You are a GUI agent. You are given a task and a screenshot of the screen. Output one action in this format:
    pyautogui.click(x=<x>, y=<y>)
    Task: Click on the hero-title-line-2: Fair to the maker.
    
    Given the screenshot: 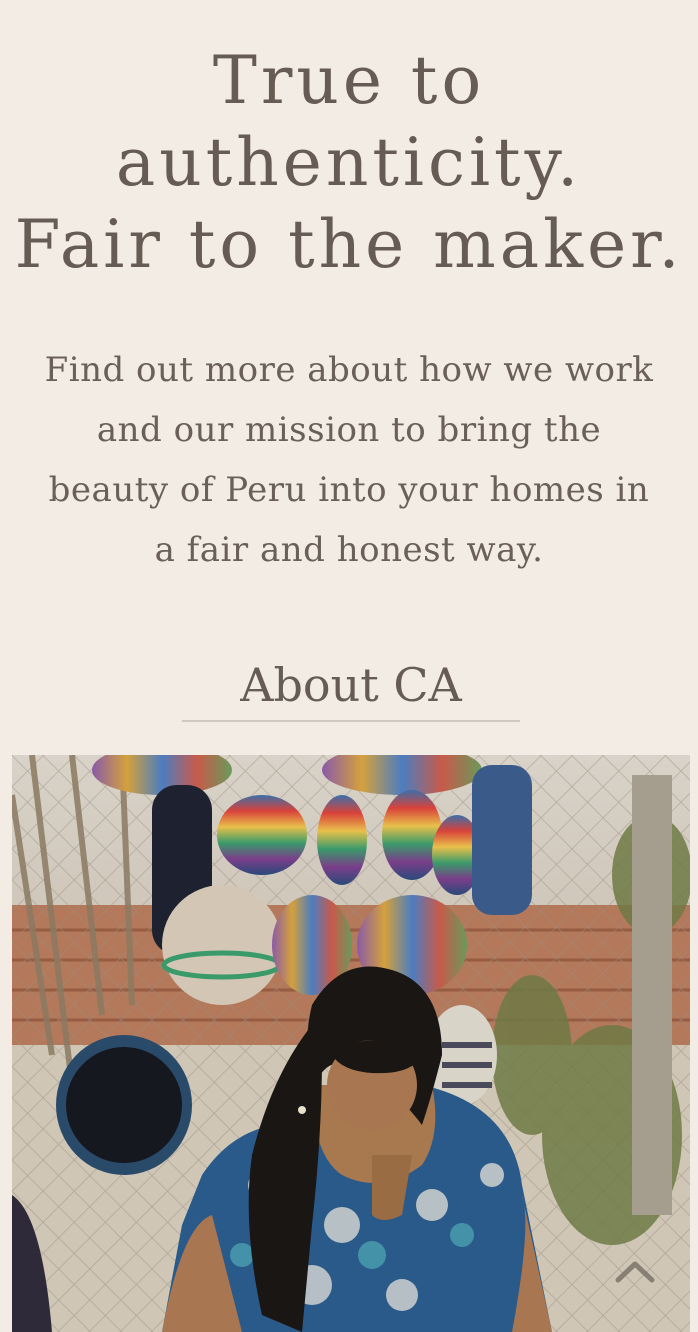 What is the action you would take?
    pyautogui.click(x=349, y=244)
    